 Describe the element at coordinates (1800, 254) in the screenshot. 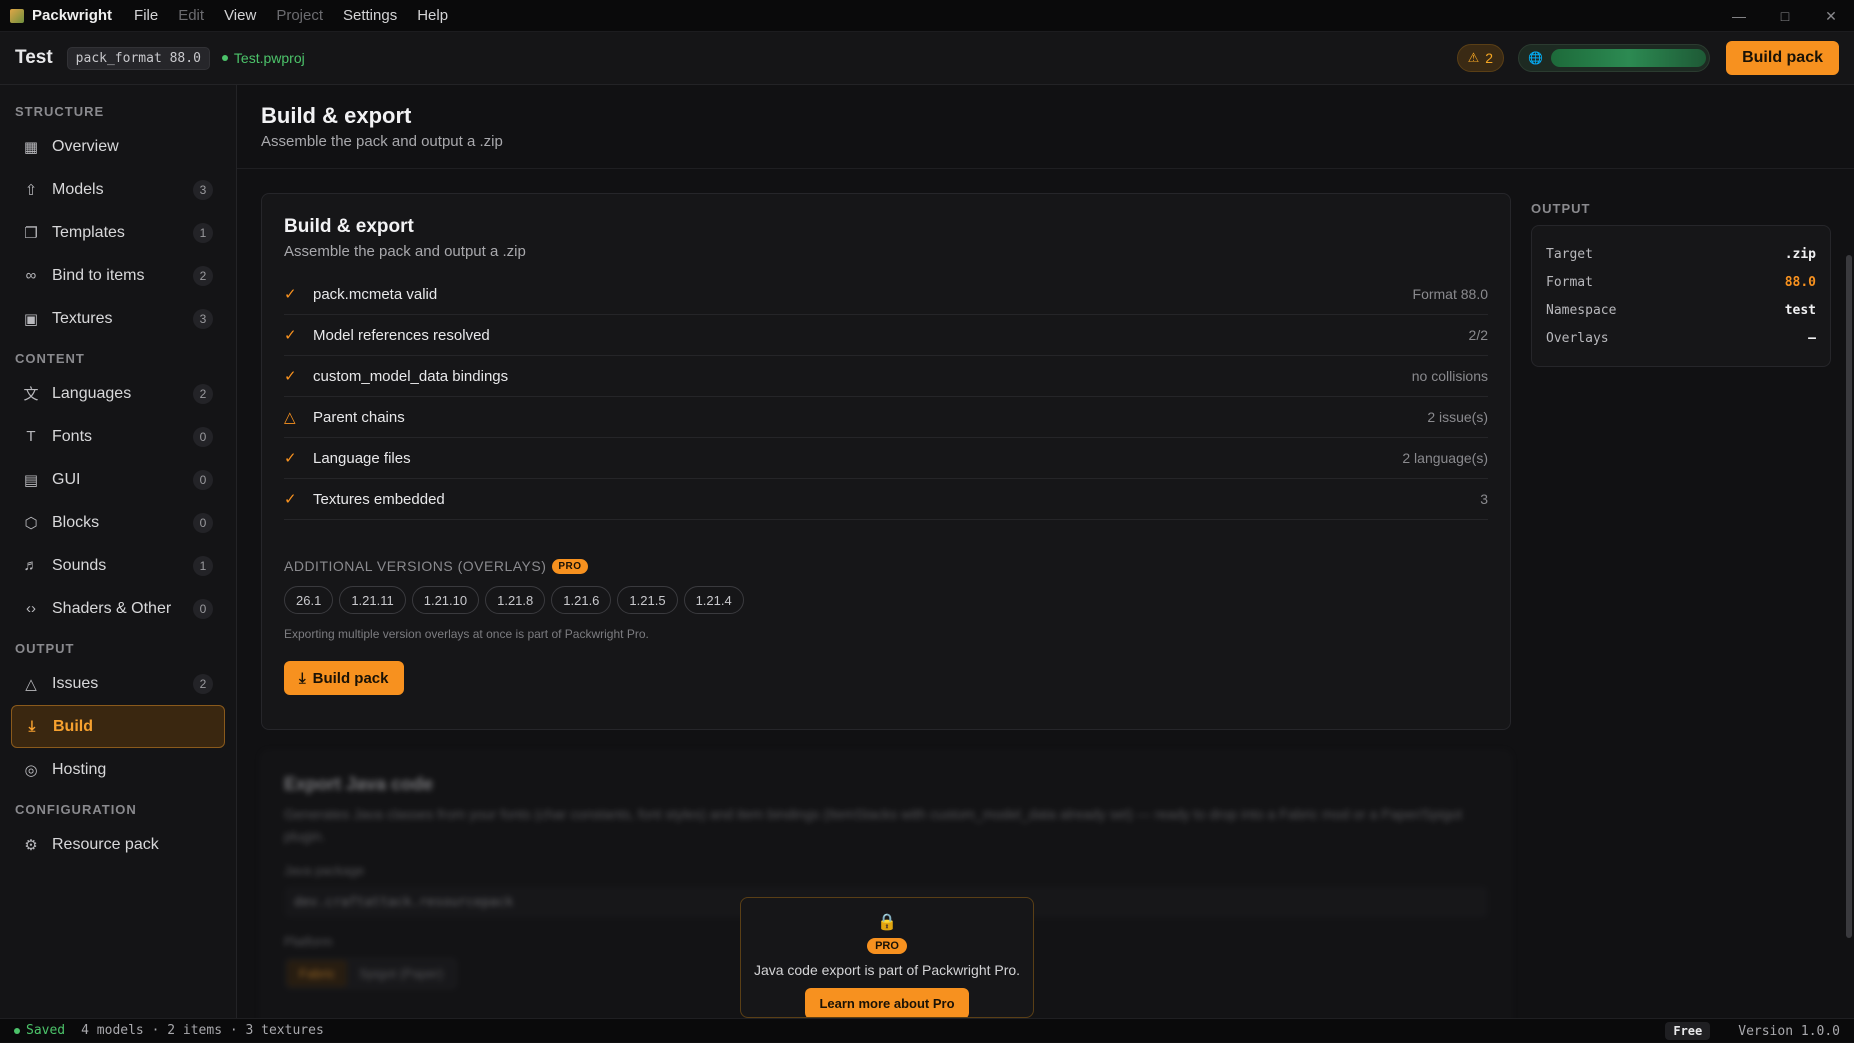

I see `output-value: .zip` at that location.